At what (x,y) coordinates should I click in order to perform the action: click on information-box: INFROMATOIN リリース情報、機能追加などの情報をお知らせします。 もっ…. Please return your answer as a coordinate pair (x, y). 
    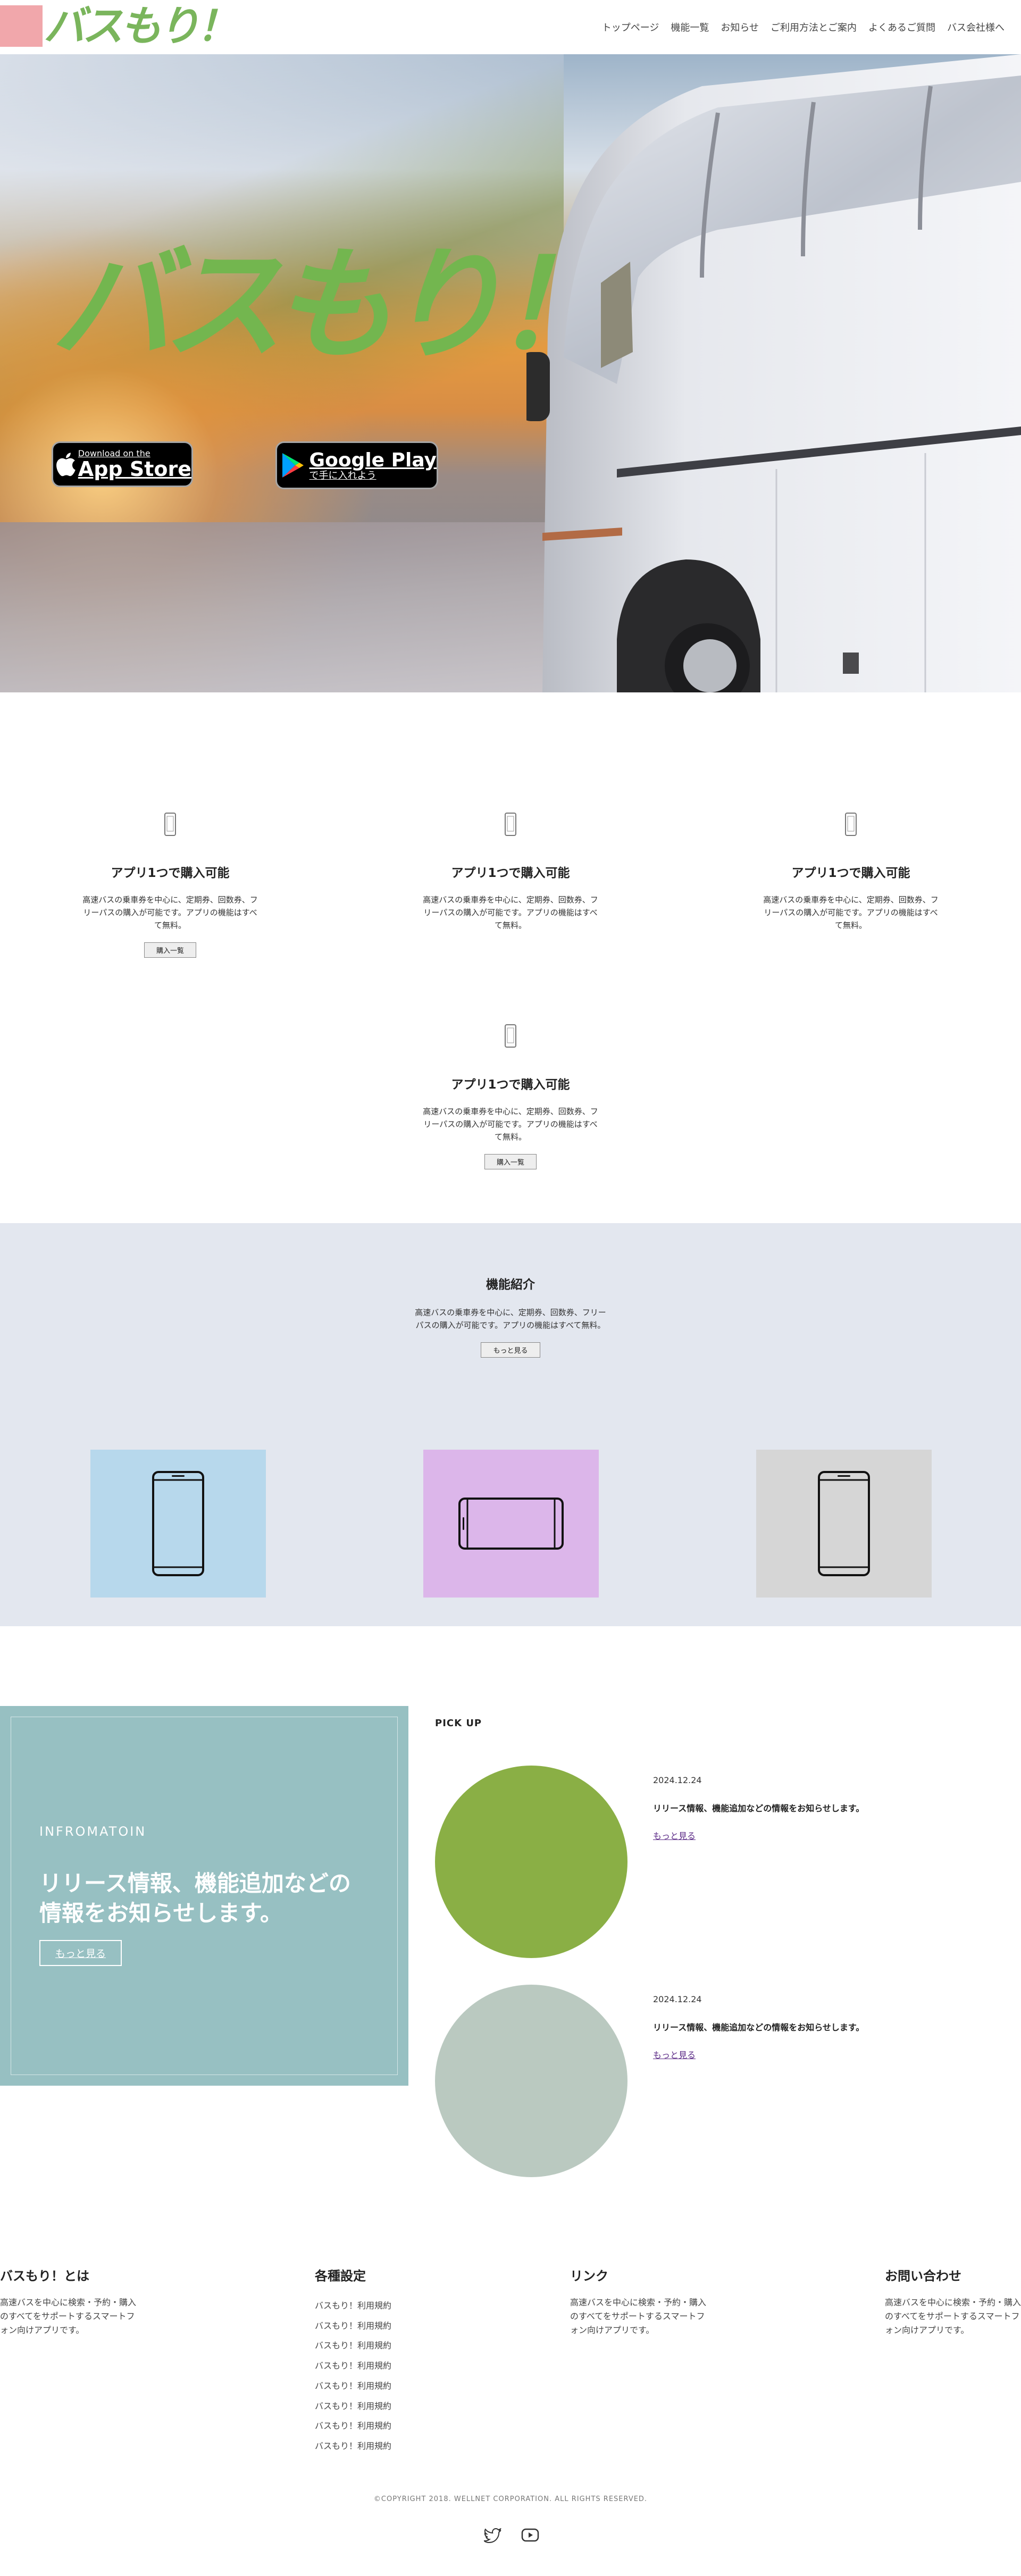
    Looking at the image, I should click on (204, 1896).